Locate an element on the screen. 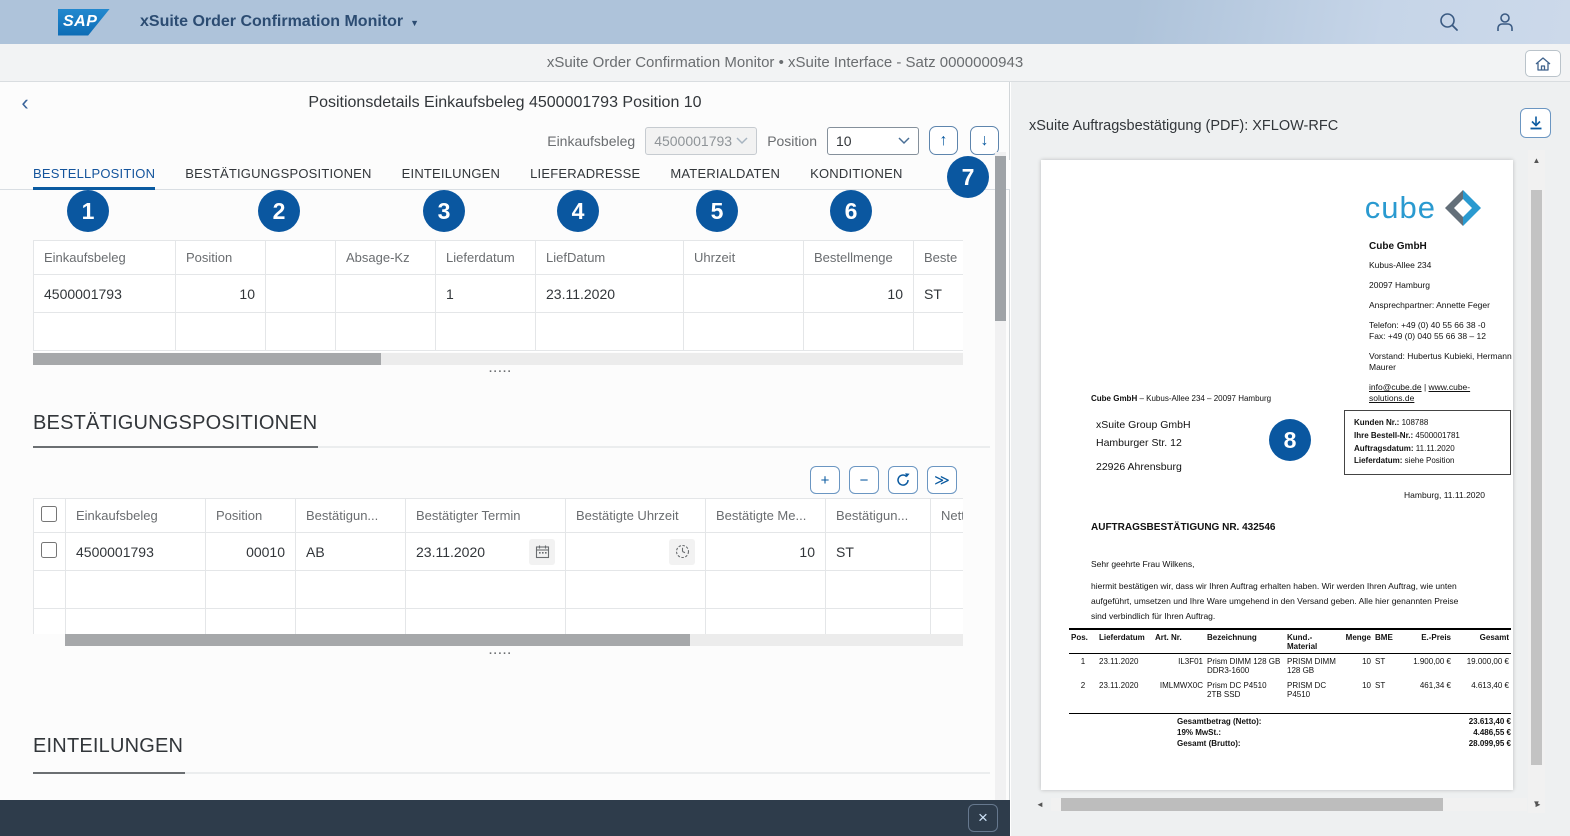 This screenshot has width=1570, height=836. scroll-right-arrow: ► is located at coordinates (1538, 804).